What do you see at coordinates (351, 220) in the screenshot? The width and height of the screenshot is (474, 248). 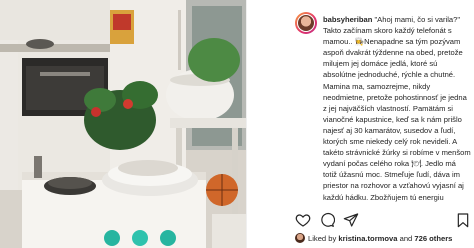 I see `share-icon` at bounding box center [351, 220].